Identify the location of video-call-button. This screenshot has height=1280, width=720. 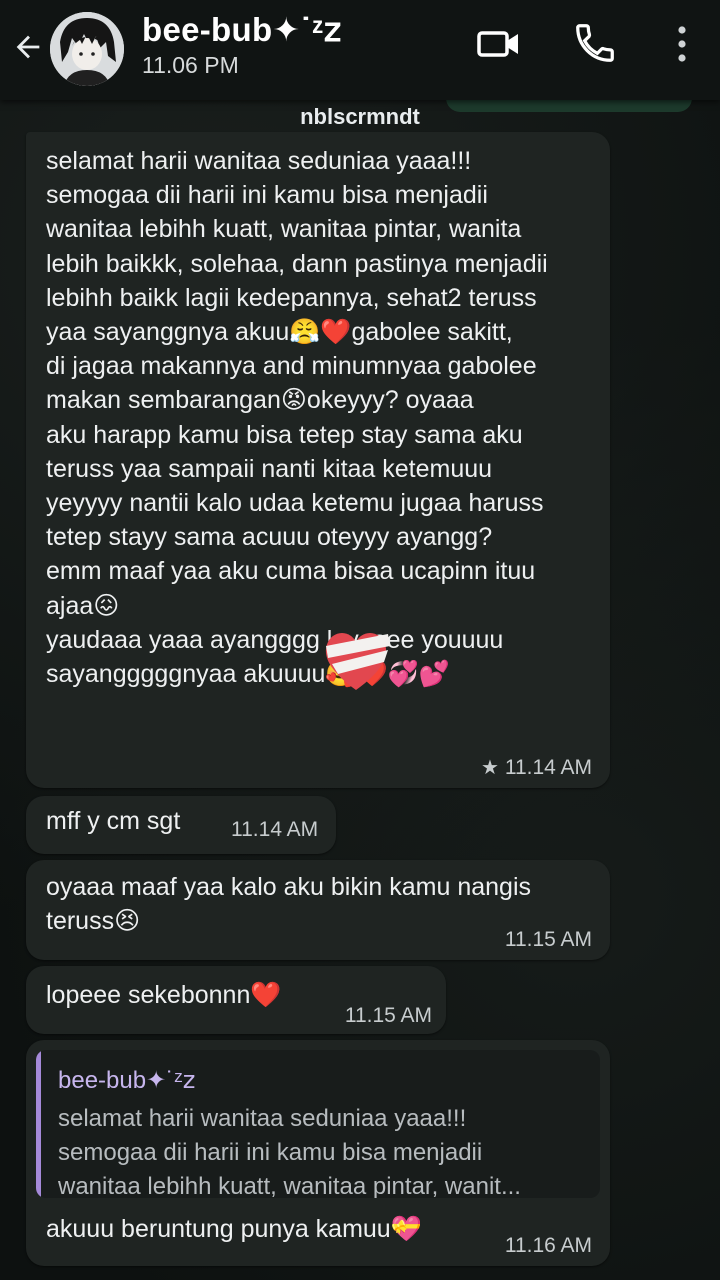
(499, 44).